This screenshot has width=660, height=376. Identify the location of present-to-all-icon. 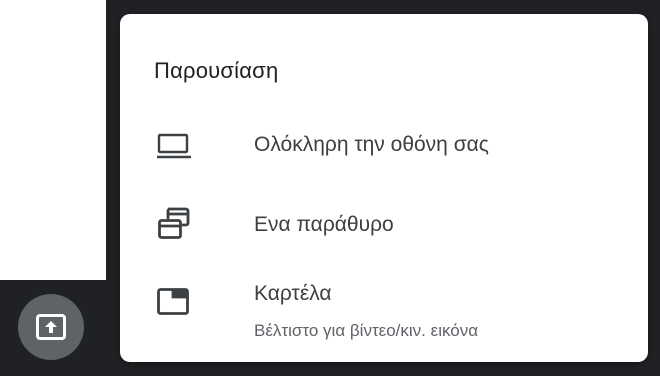
(51, 327).